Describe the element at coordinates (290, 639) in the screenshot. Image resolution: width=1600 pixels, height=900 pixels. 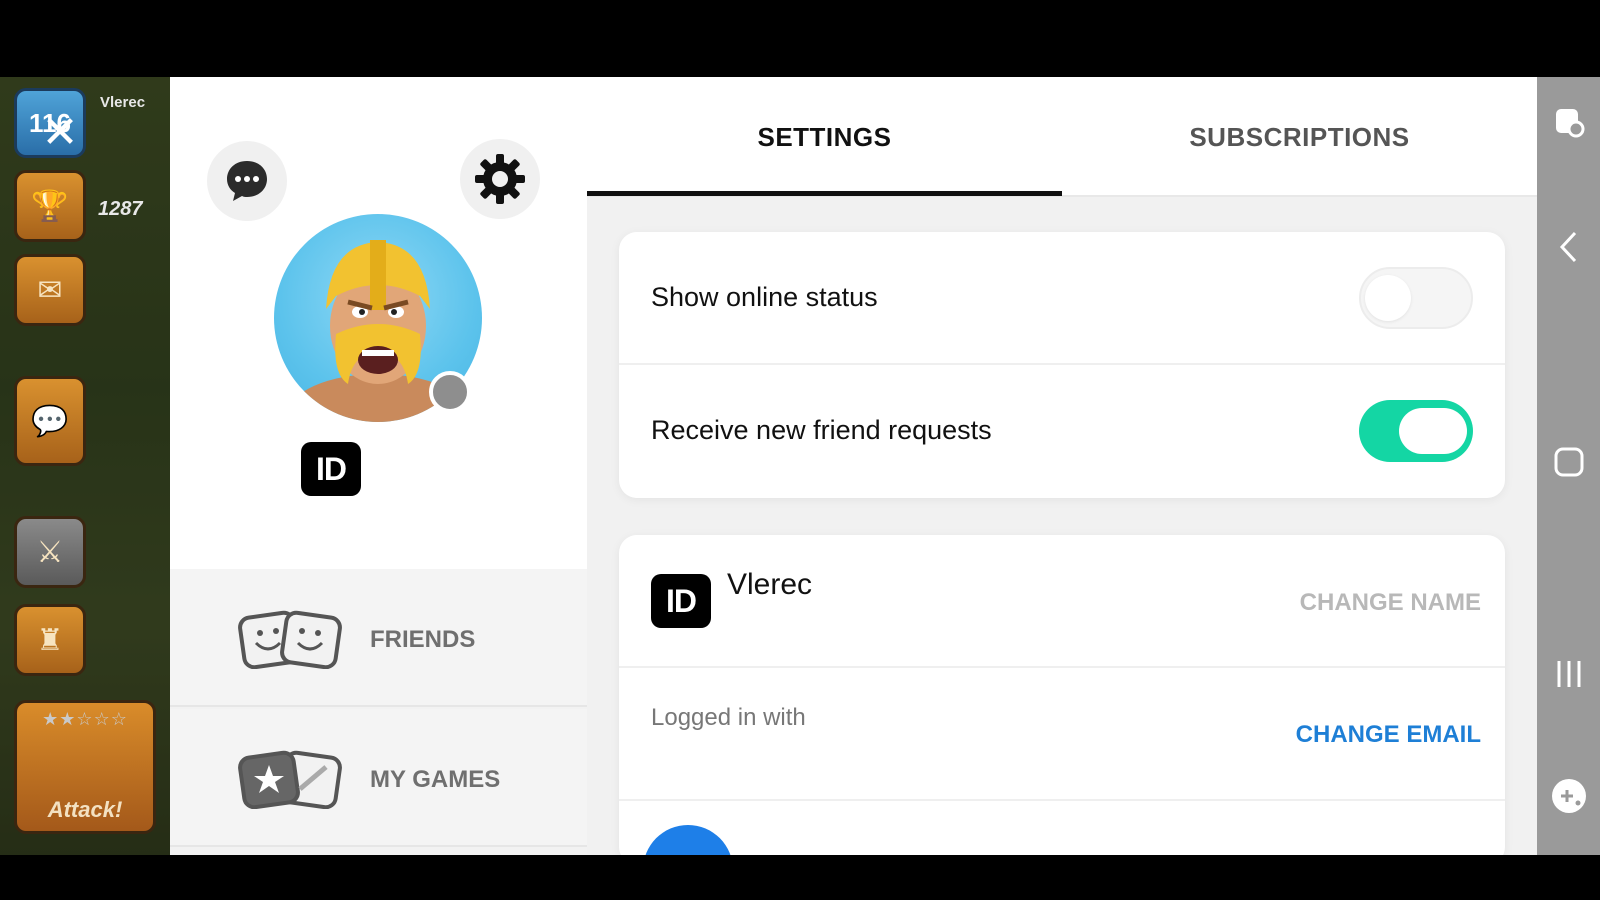
I see `friends-masks-icon` at that location.